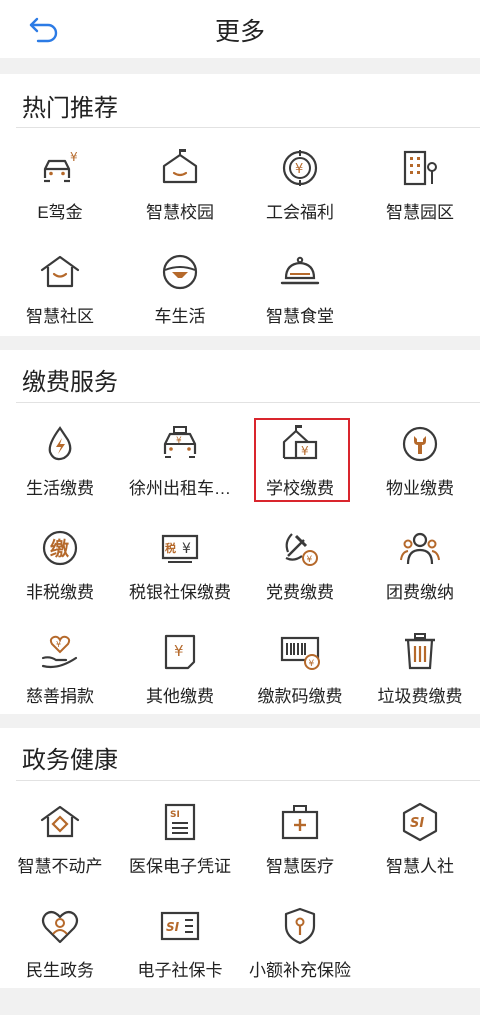 Image resolution: width=480 pixels, height=1015 pixels. What do you see at coordinates (300, 572) in the screenshot?
I see `grid-item-party-fee: ¥ 党费缴费` at bounding box center [300, 572].